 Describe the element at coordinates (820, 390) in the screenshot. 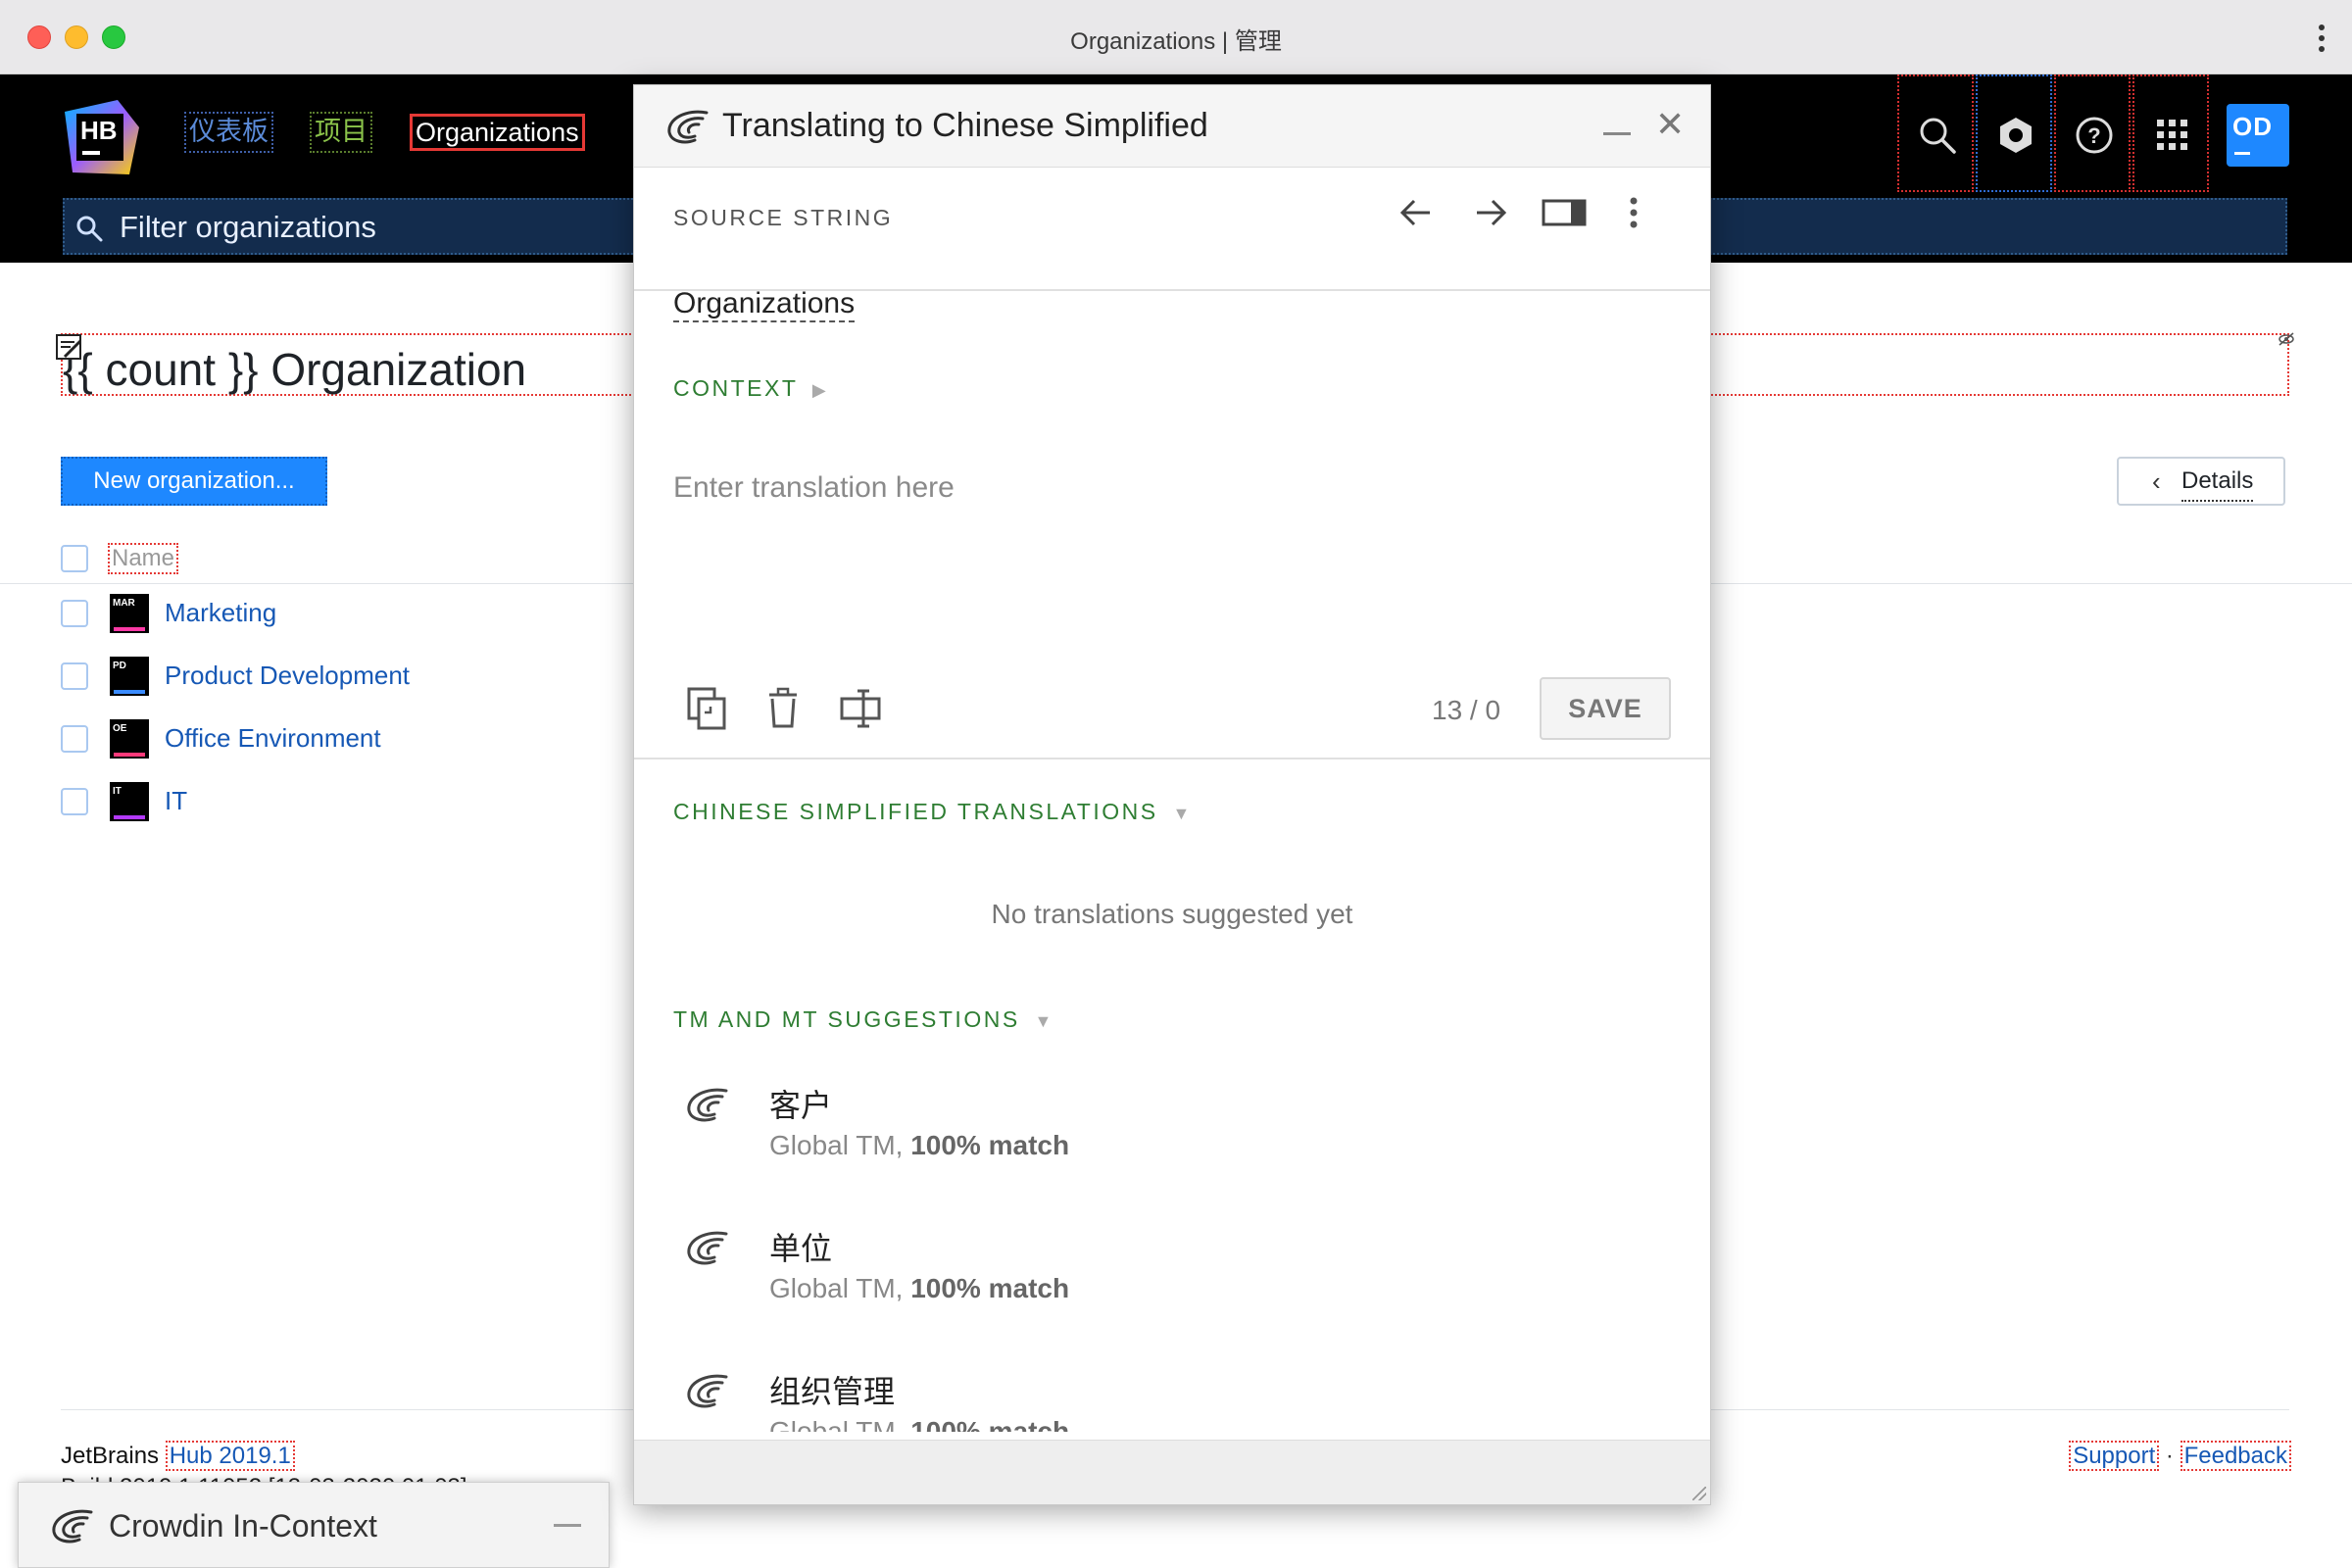

I see `triangle-right-icon: ▶` at that location.